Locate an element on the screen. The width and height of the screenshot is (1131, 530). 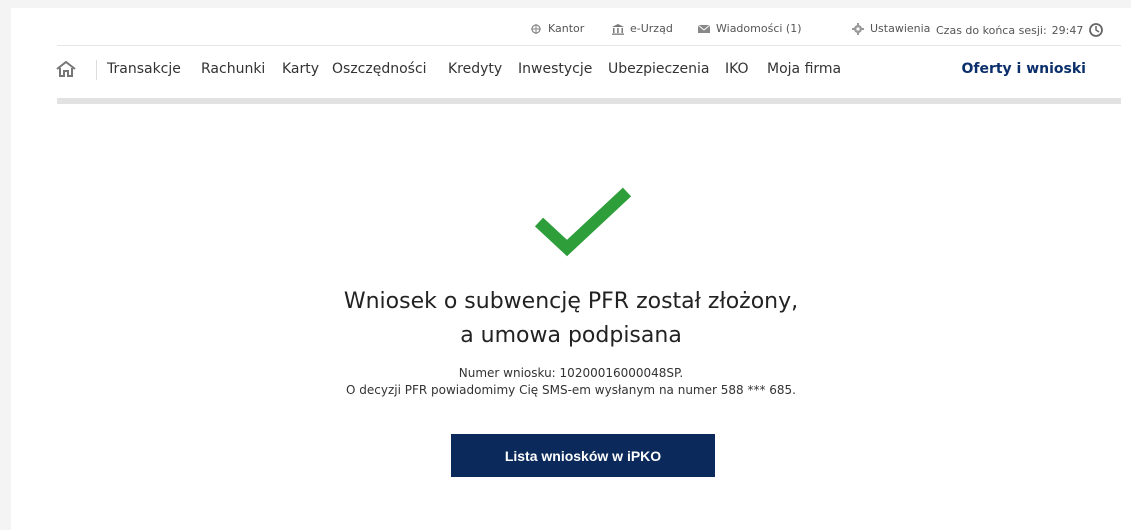
nav-item-karty: Karty is located at coordinates (300, 69).